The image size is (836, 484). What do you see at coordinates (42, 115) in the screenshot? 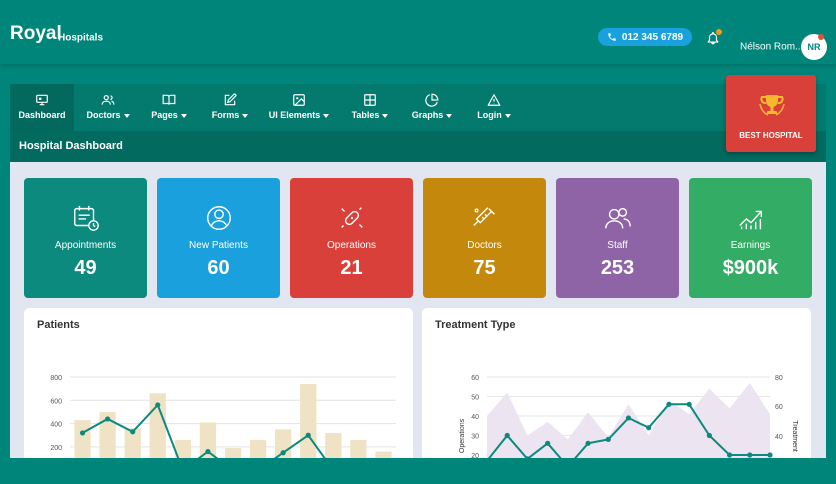
I see `nav-label: Dashboard` at bounding box center [42, 115].